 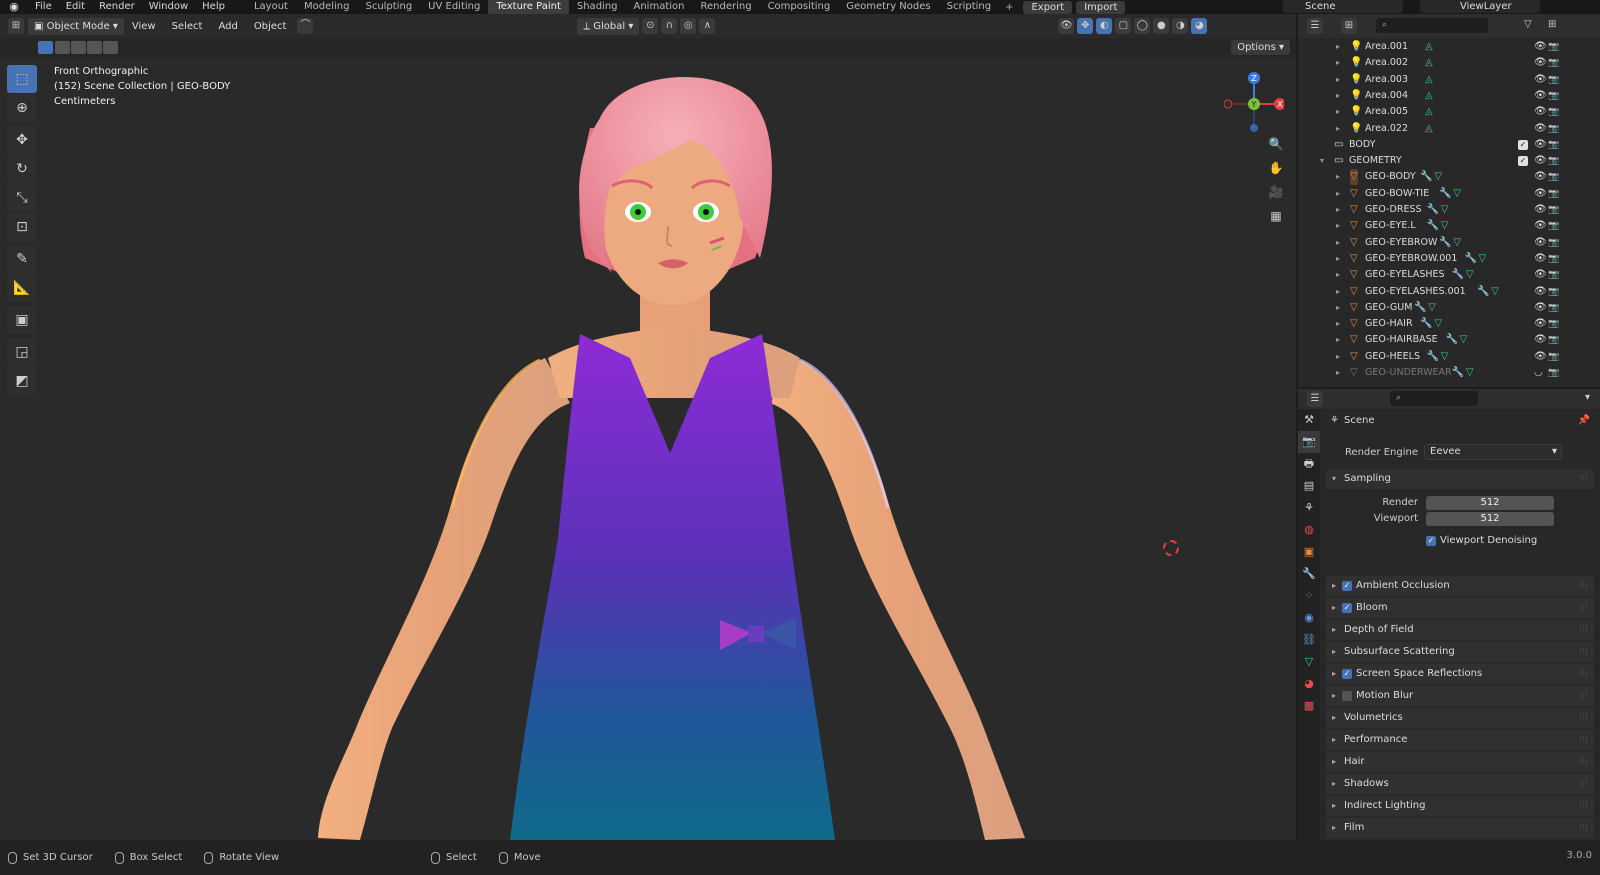 What do you see at coordinates (1161, 26) in the screenshot?
I see `shading-solid-icon: ●` at bounding box center [1161, 26].